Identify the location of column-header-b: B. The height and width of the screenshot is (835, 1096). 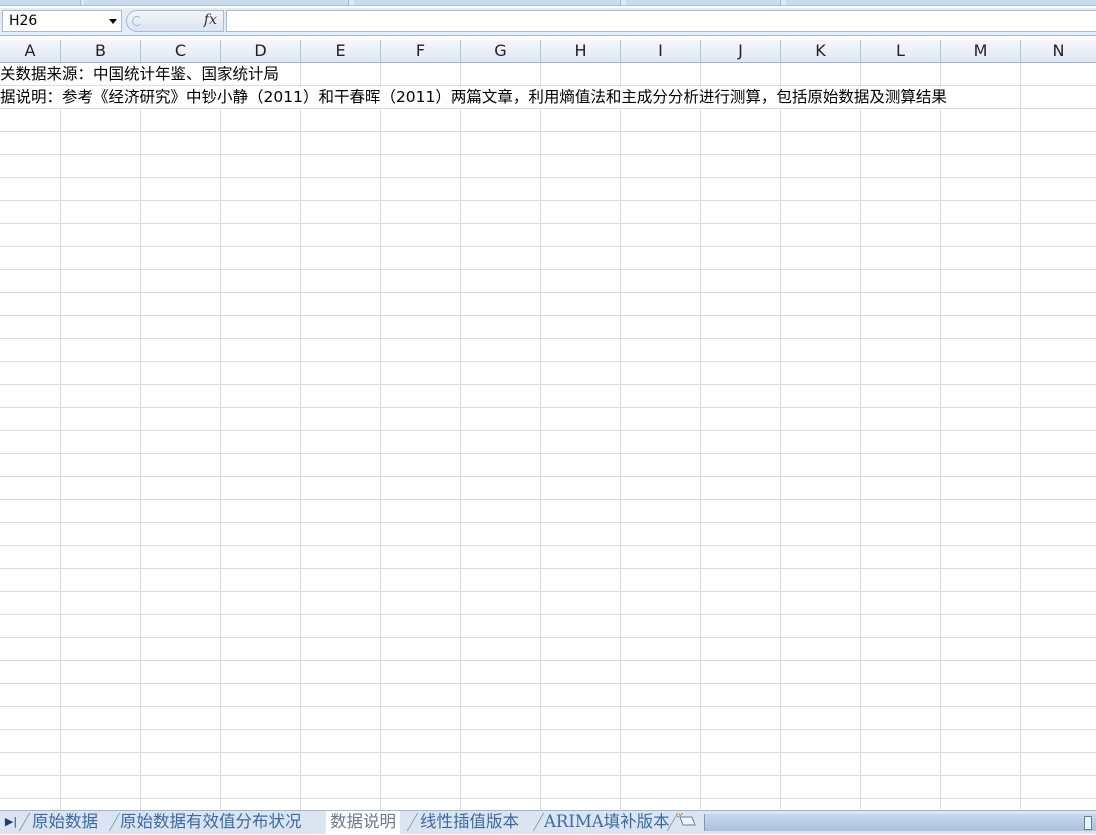
(101, 51).